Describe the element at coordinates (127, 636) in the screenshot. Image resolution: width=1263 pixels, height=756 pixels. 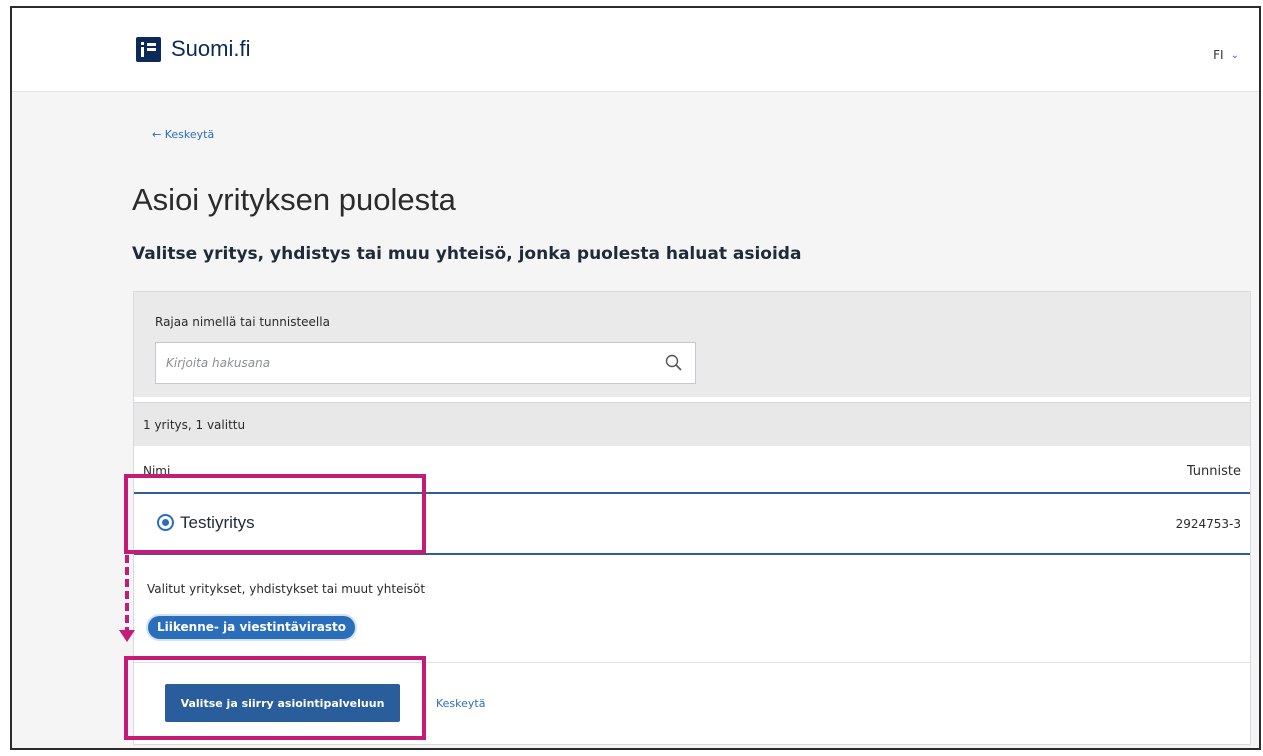
I see `highlight-arrow-down-icon` at that location.